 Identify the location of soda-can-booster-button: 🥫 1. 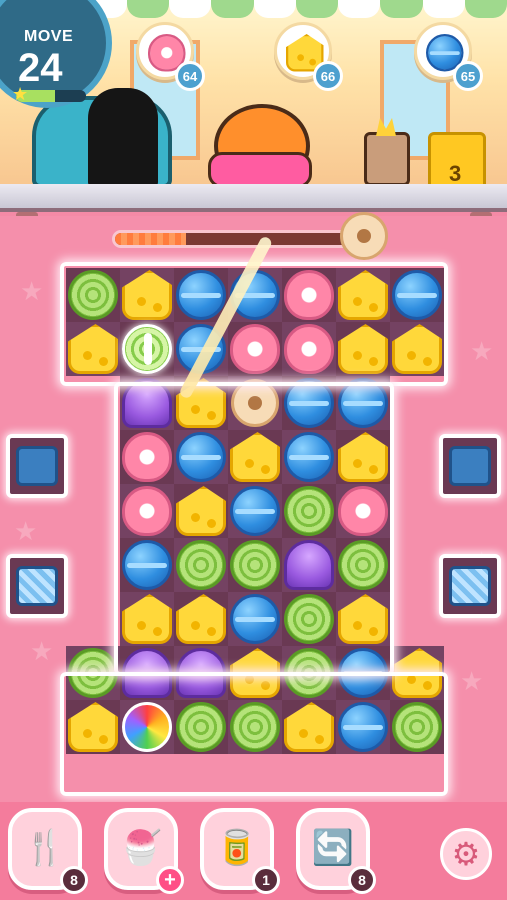
(240, 851).